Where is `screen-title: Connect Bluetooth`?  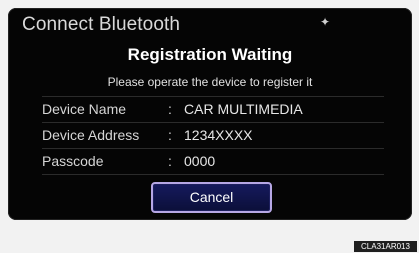
screen-title: Connect Bluetooth is located at coordinates (101, 24).